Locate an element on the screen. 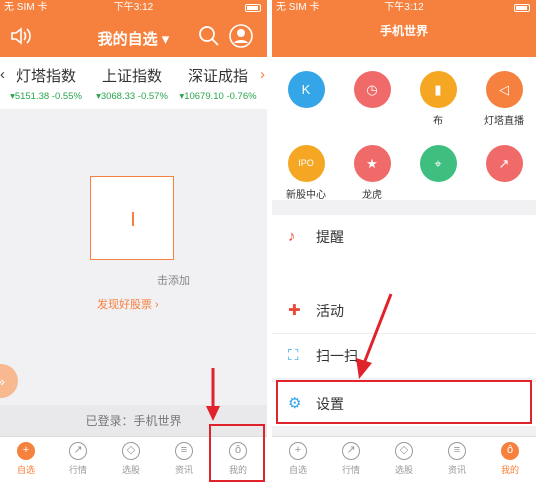  tab-bar: + 自选 ↗ 行情 ◇ 选股 ≡ 资讯 ô 我的 is located at coordinates (404, 461).